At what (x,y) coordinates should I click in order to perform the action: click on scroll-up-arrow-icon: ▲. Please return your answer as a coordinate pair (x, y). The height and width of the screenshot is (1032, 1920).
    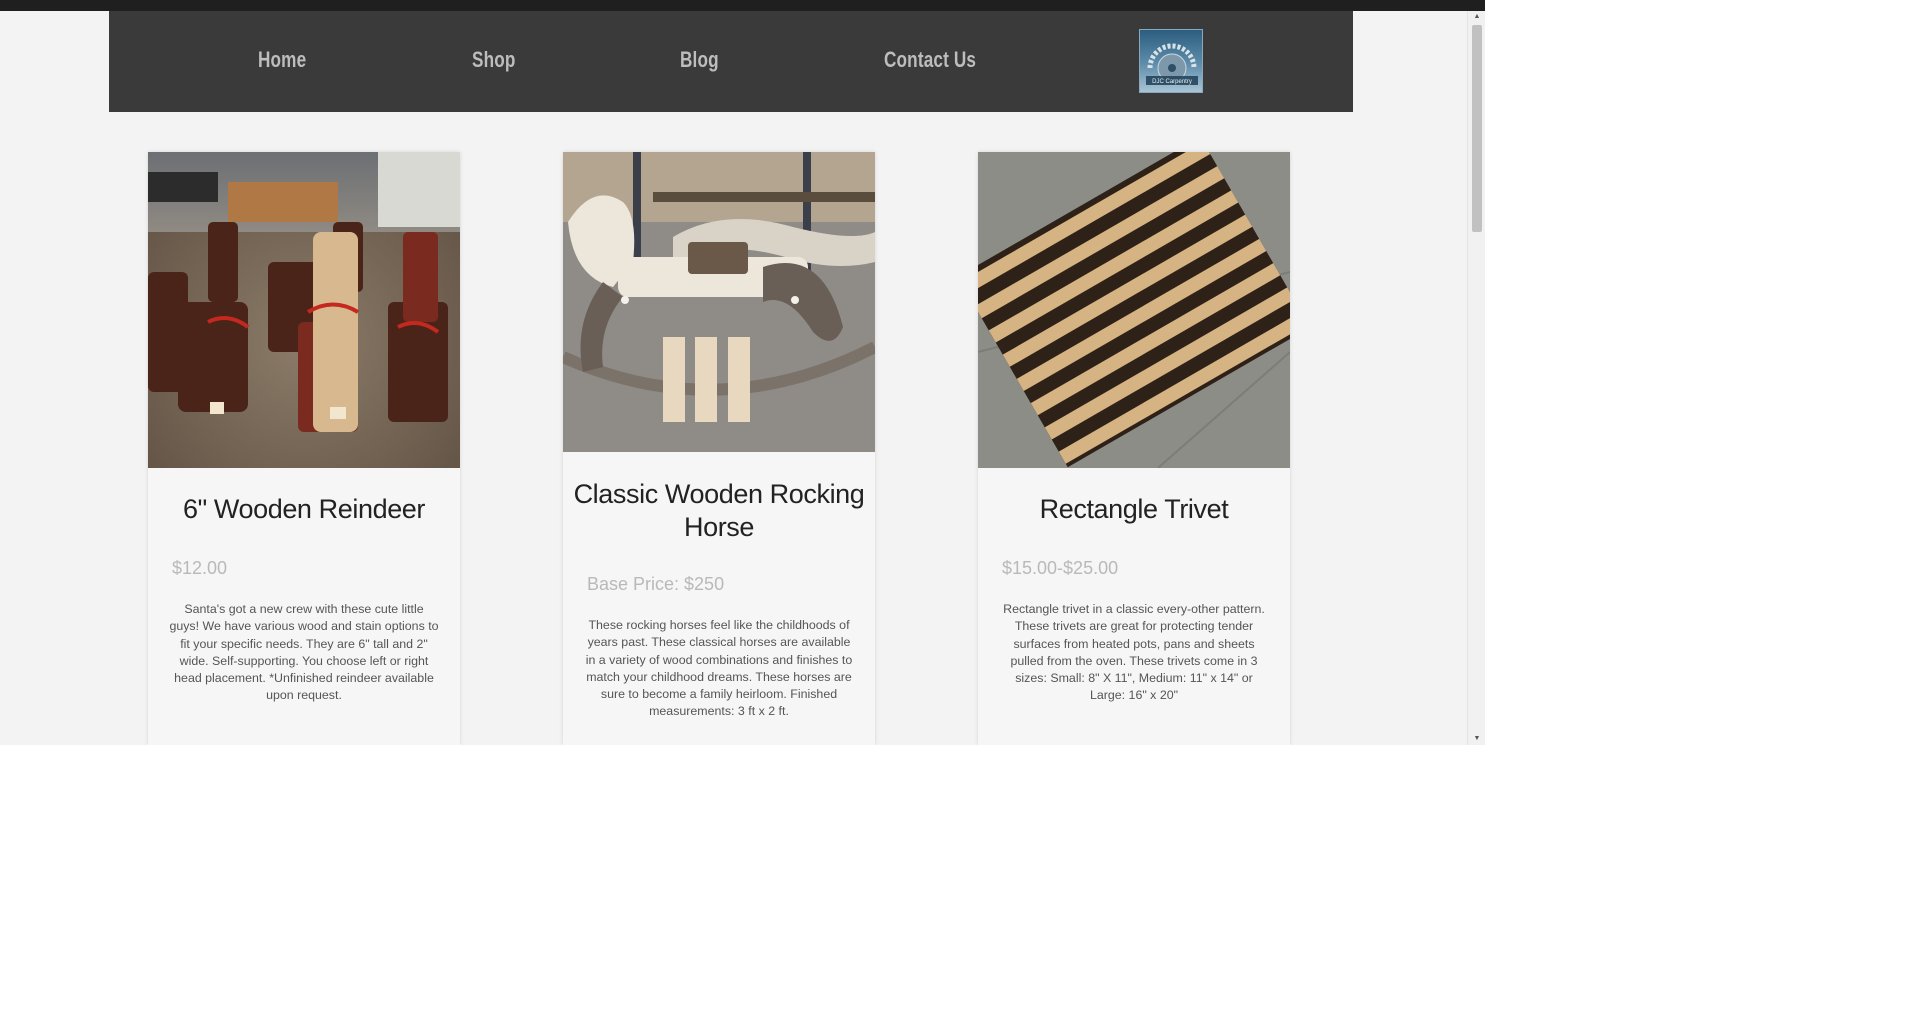
    Looking at the image, I should click on (1476, 17).